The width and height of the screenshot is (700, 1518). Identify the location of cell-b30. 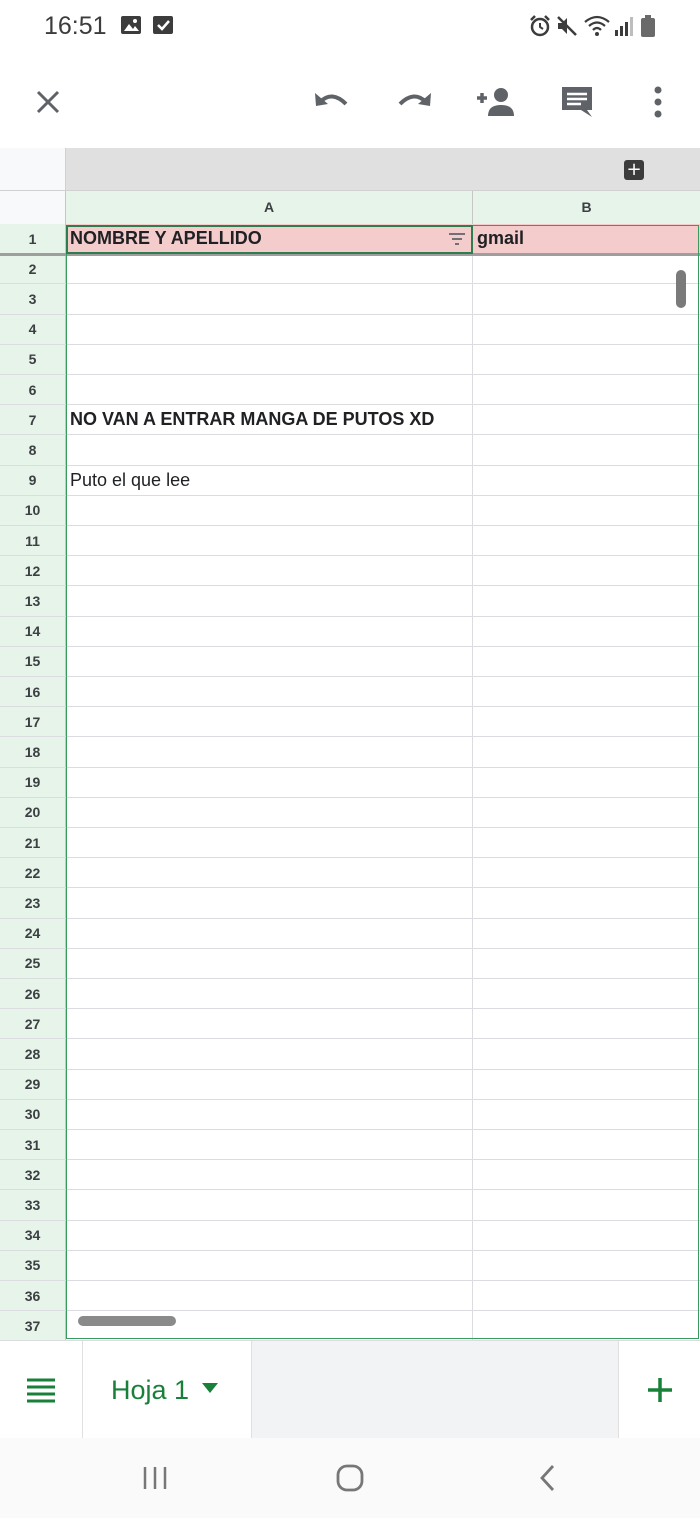
(586, 1114).